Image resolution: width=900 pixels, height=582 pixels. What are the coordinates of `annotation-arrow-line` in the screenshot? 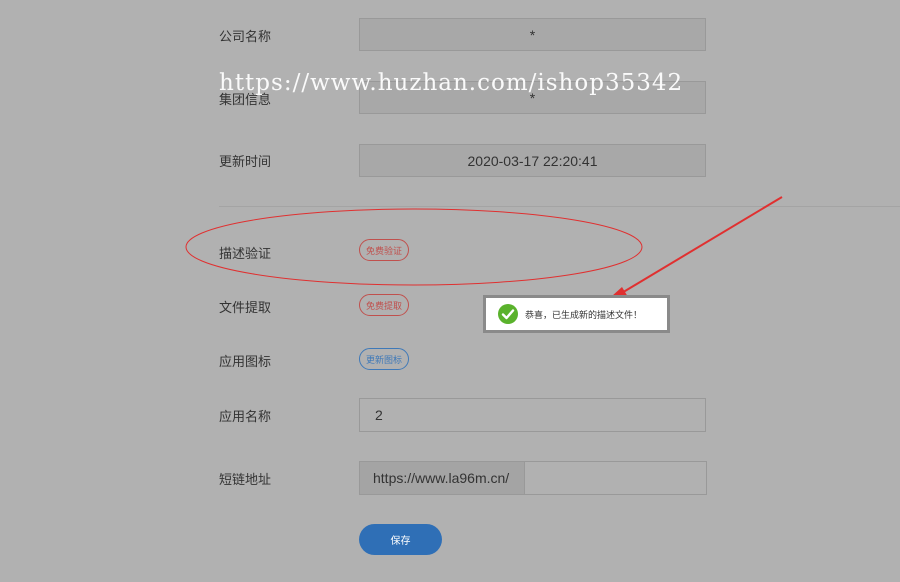 It's located at (696, 248).